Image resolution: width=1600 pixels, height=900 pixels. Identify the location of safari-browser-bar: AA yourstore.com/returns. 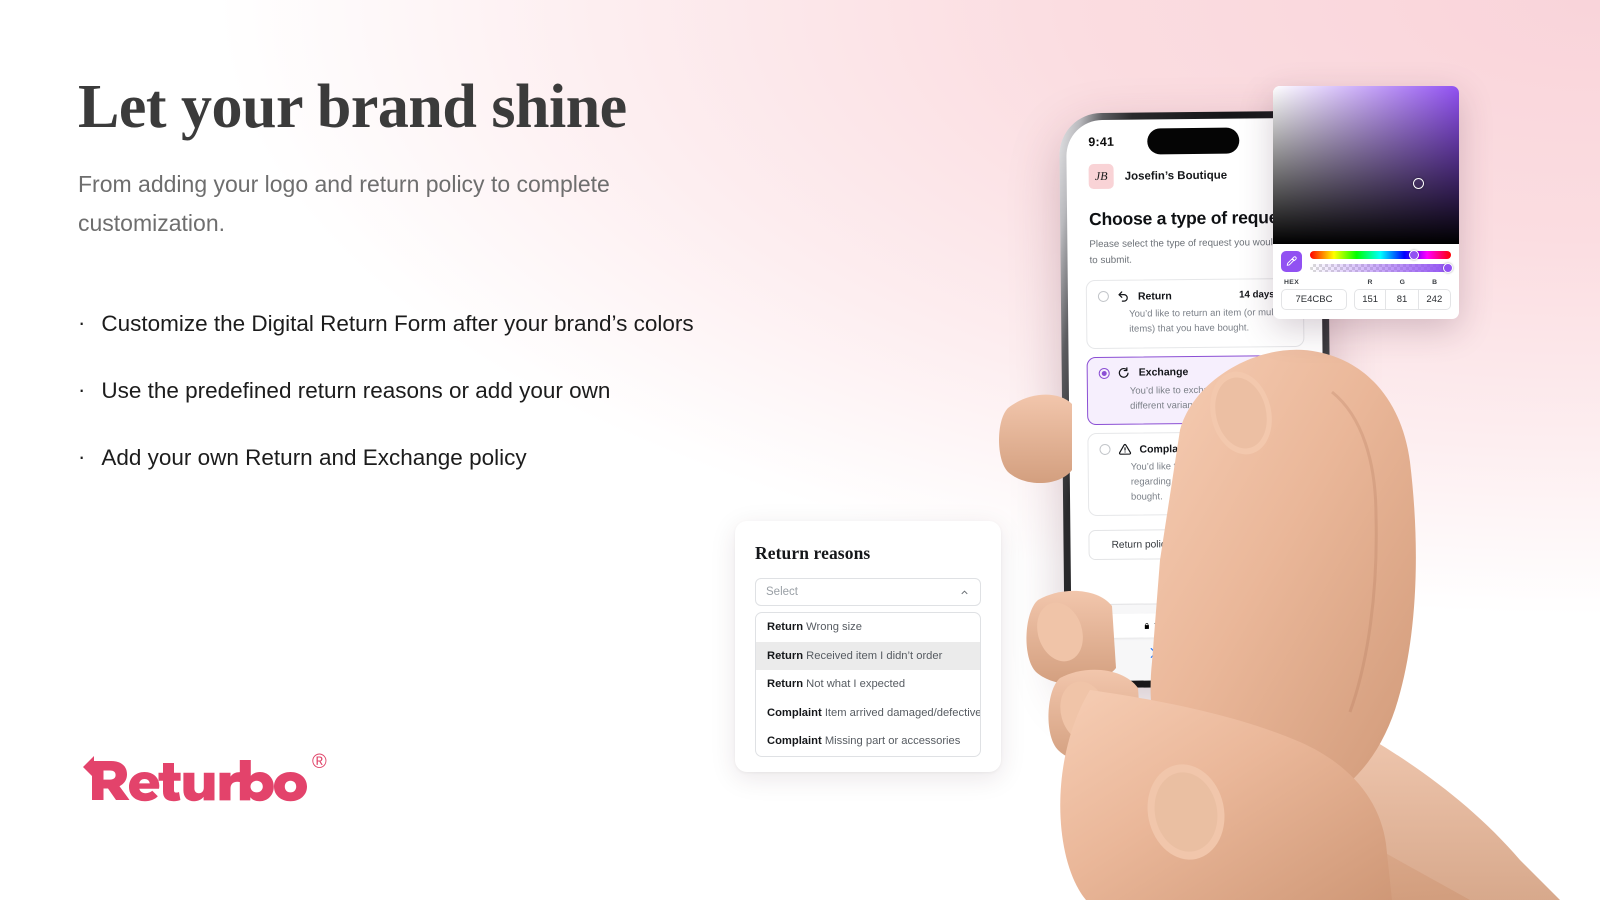
(1198, 642).